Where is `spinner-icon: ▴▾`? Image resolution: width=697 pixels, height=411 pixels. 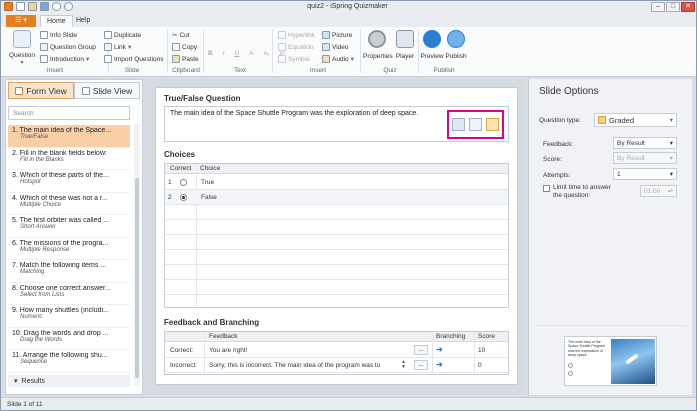 spinner-icon: ▴▾ is located at coordinates (670, 191).